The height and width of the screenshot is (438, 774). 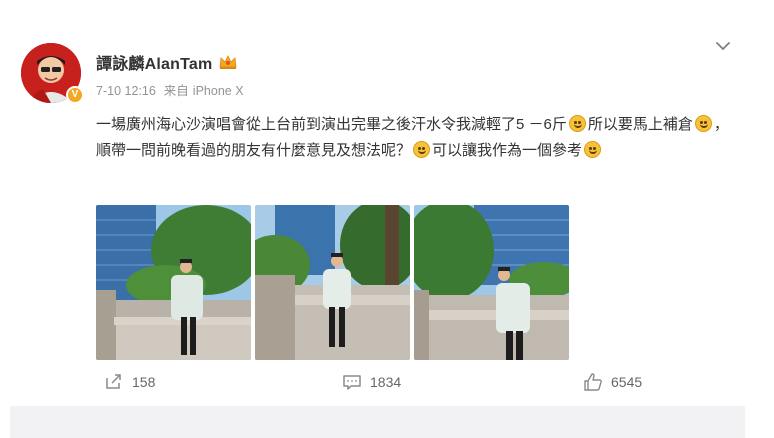 I want to click on post-text-part-4: 可以讓我作為一個參考, so click(x=507, y=150).